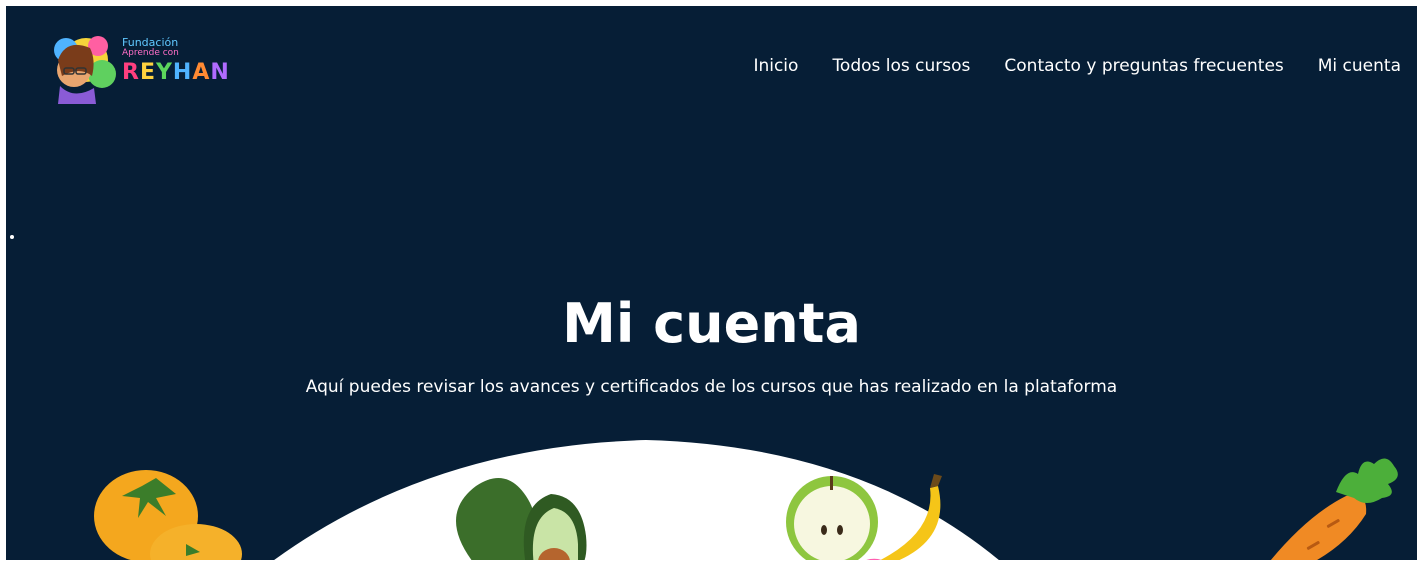 Image resolution: width=1422 pixels, height=562 pixels. Describe the element at coordinates (901, 66) in the screenshot. I see `nav-item-todos-los-cursos: Todos los cursos` at that location.